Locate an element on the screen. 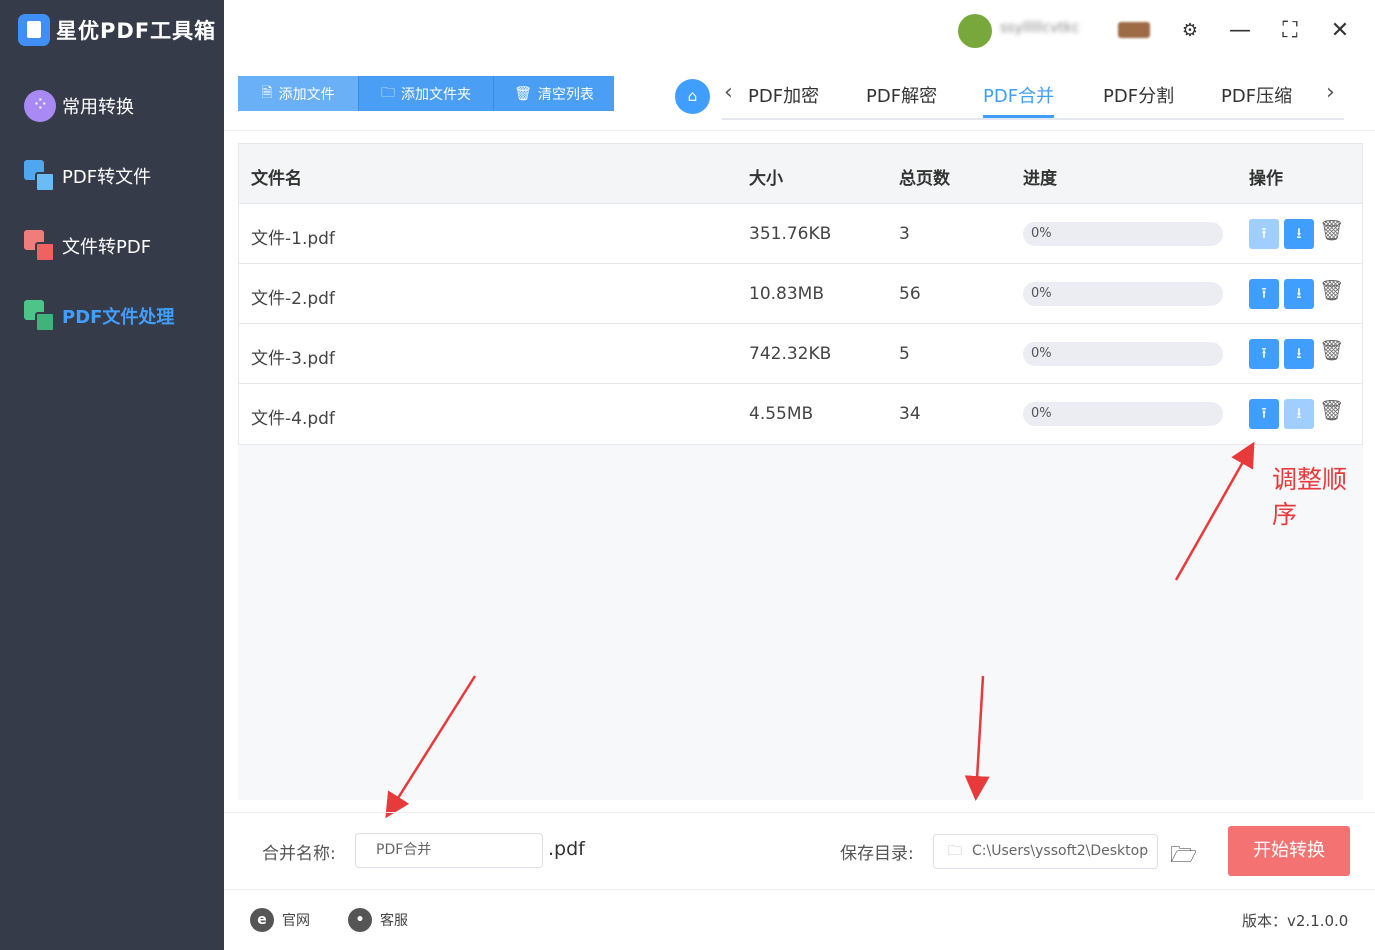  file-pages: 3 is located at coordinates (904, 234).